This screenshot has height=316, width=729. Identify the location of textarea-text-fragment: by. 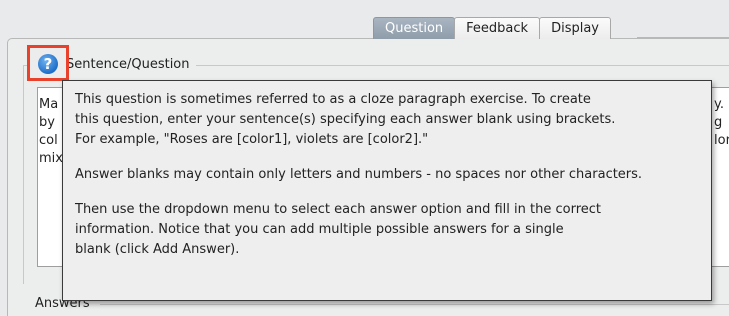
(47, 122).